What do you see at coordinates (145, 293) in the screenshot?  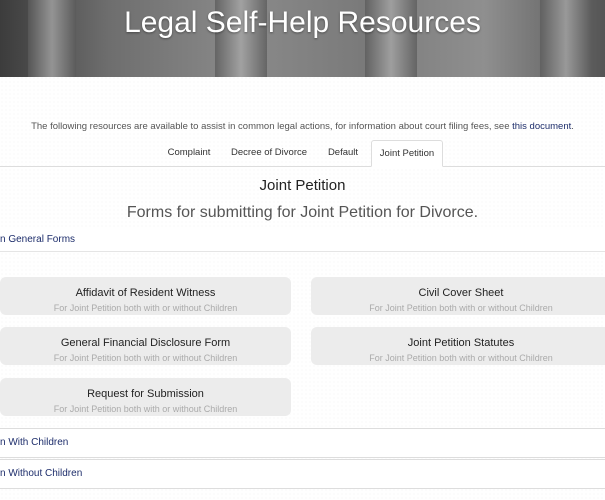 I see `card-title: Affidavit of Resident Witness` at bounding box center [145, 293].